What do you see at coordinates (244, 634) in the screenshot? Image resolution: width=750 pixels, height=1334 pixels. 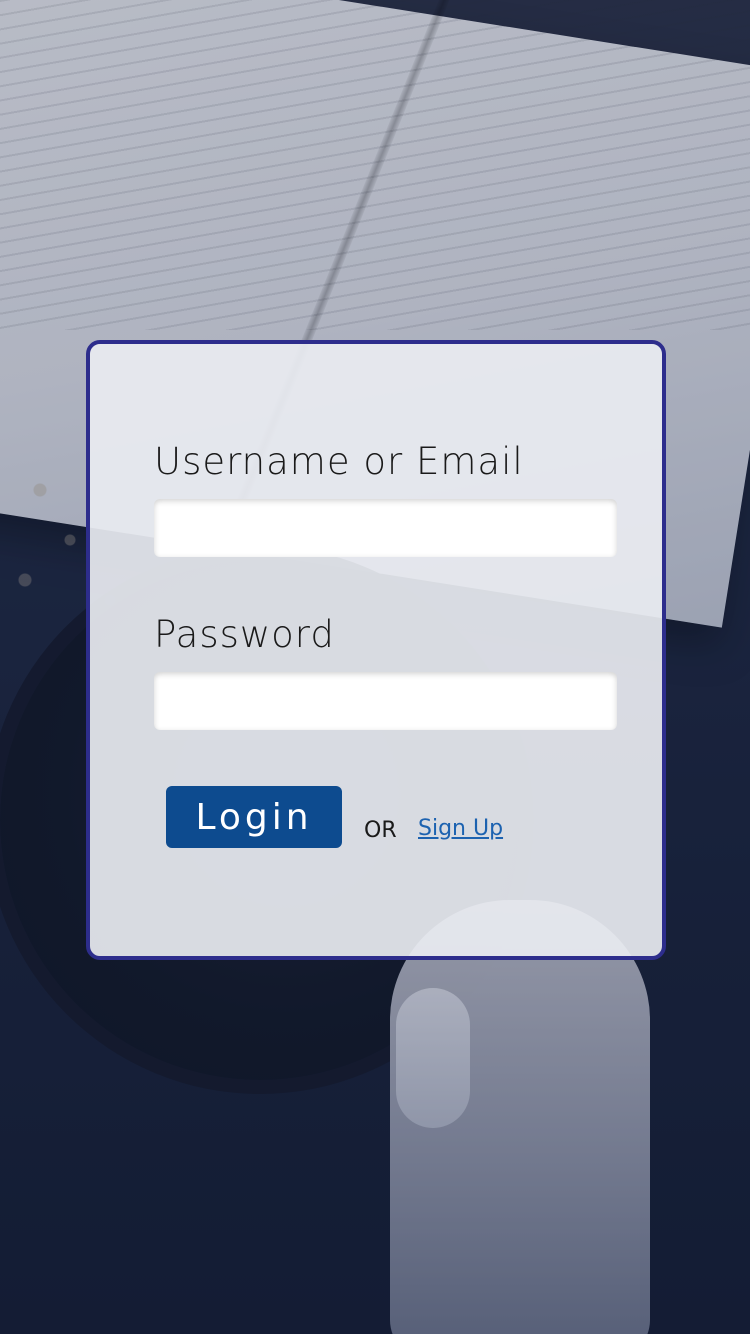 I see `password-label: Password` at bounding box center [244, 634].